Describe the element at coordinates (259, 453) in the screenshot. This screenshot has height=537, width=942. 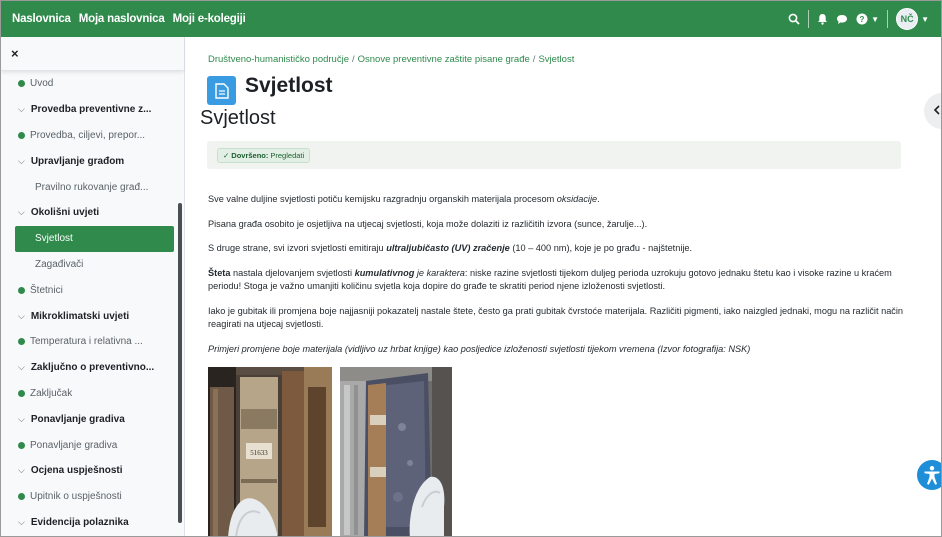
I see `svg-text: 51633` at that location.